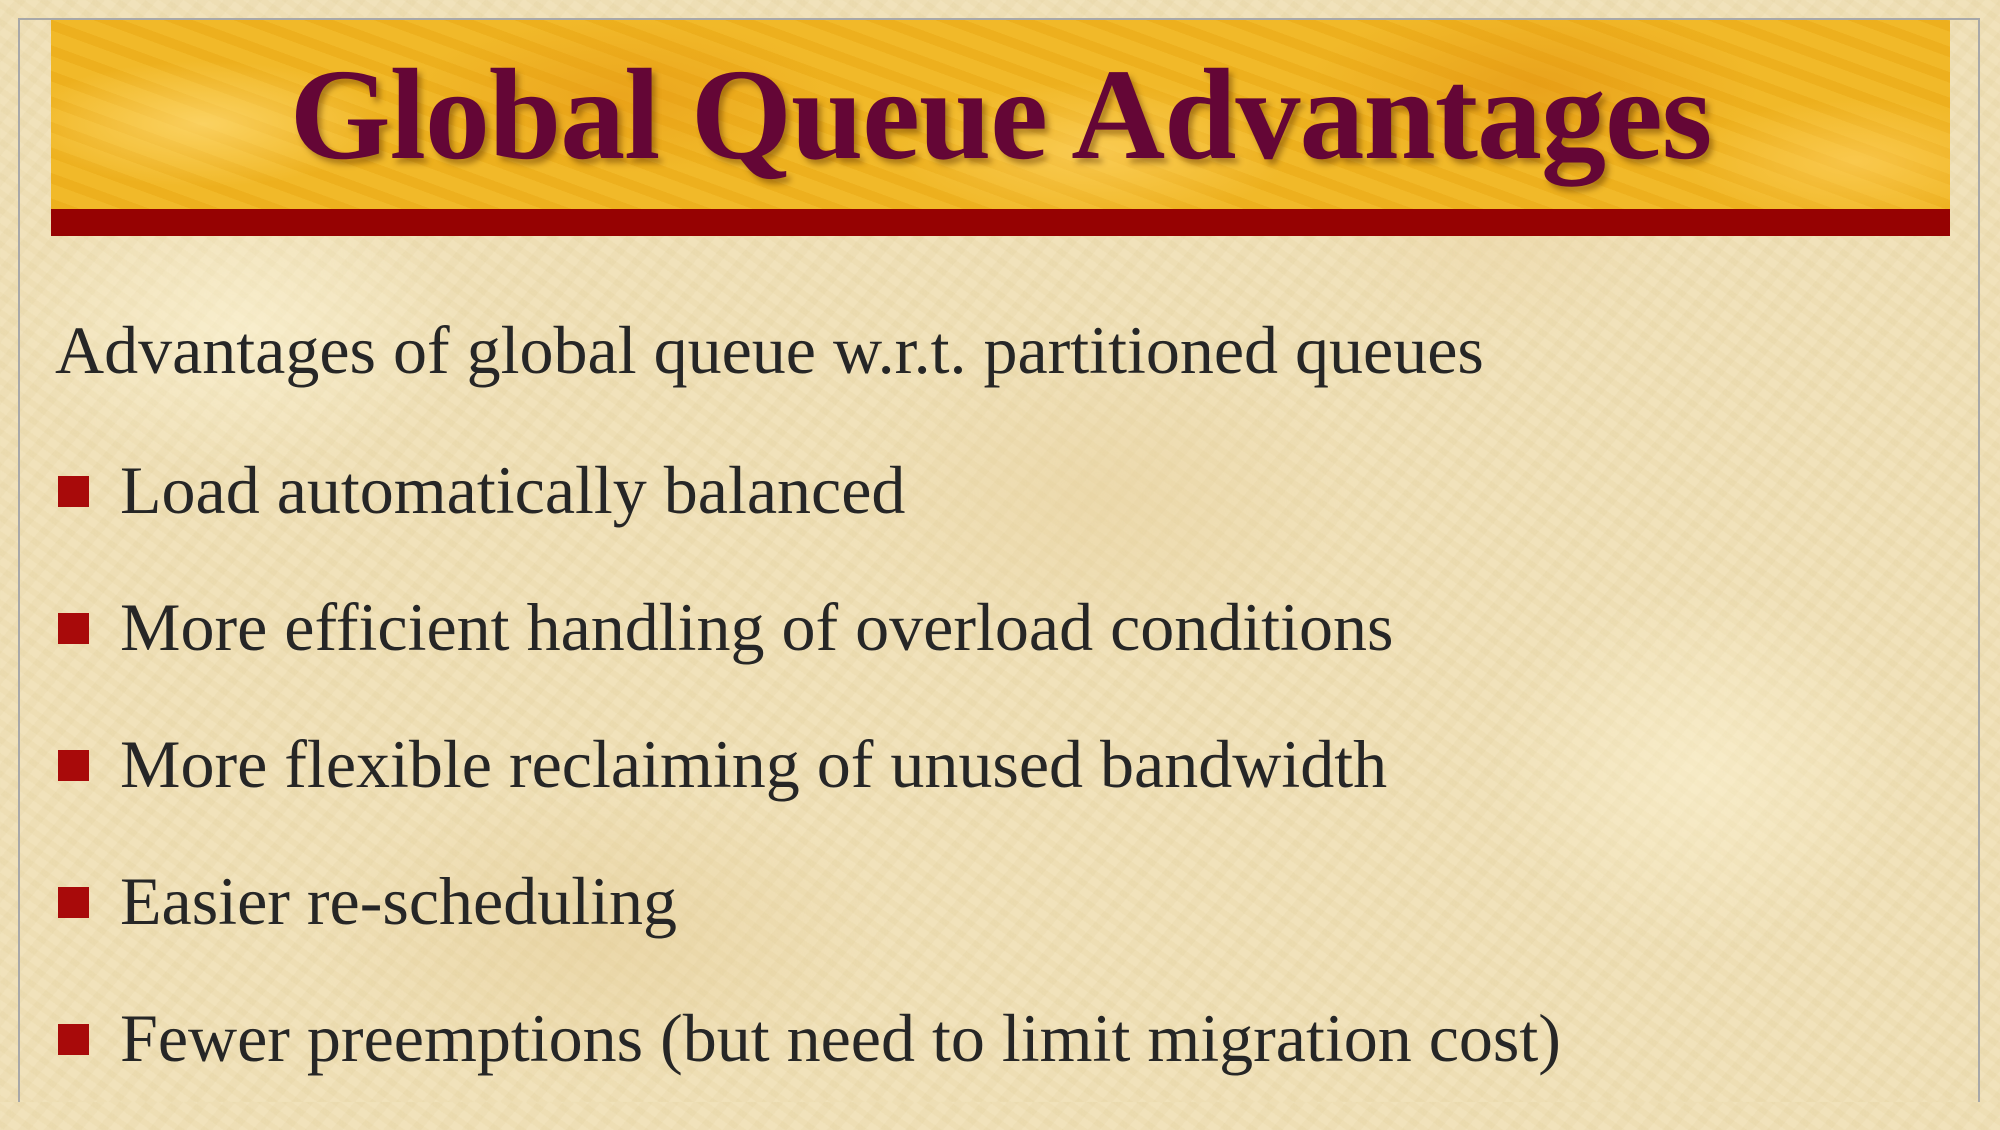  I want to click on list-item: Easier re-scheduling, so click(809, 924).